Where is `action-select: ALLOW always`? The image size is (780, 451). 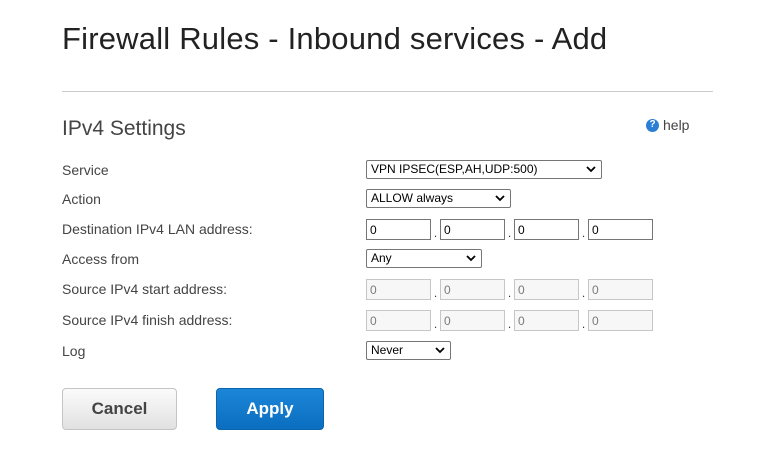
action-select: ALLOW always is located at coordinates (438, 198).